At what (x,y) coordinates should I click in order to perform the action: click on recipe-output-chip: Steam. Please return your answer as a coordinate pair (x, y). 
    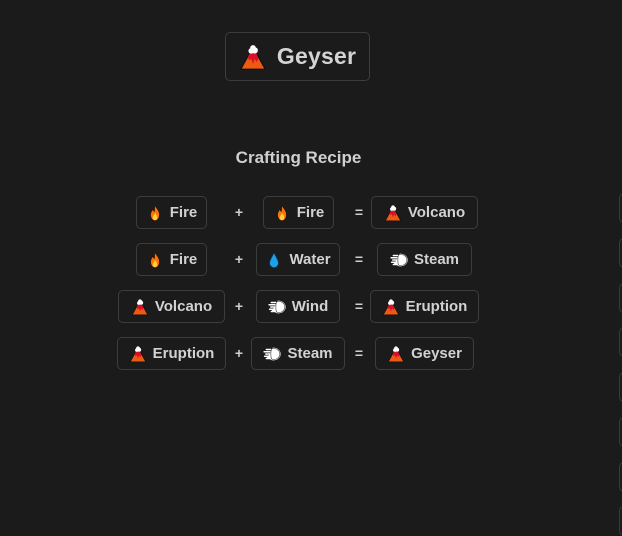
    Looking at the image, I should click on (424, 259).